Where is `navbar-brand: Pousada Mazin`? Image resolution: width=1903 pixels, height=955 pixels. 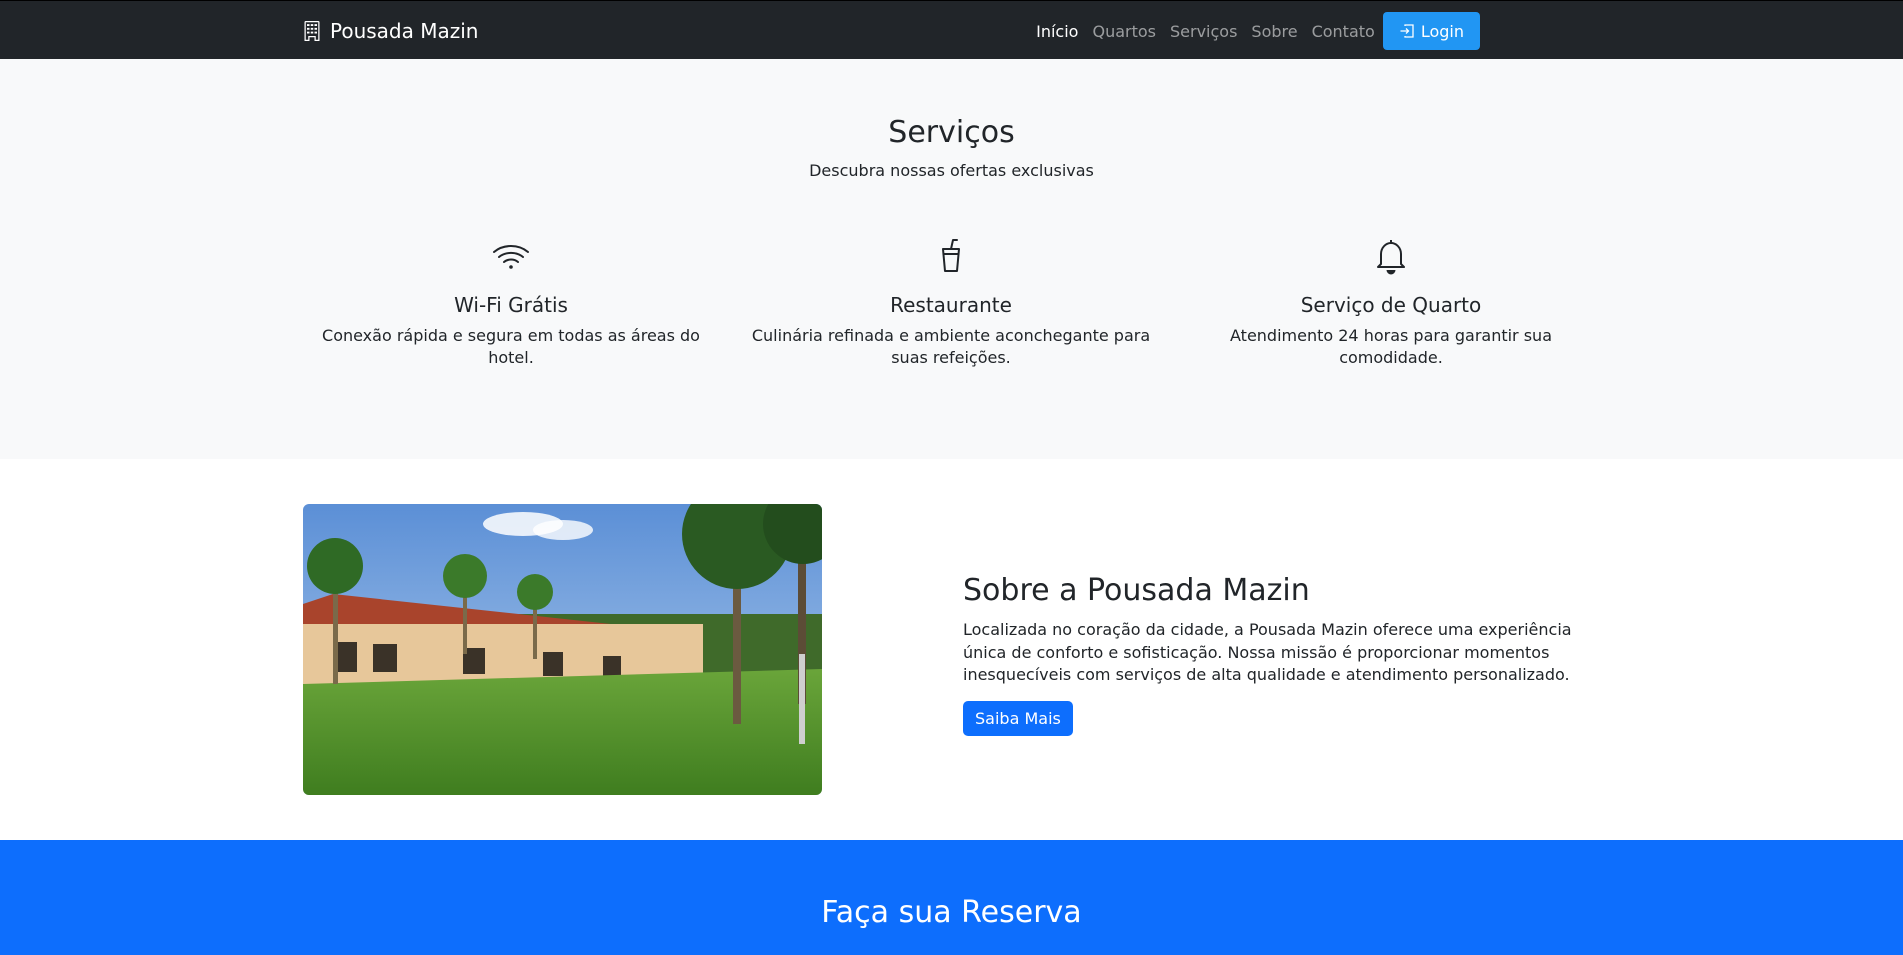
navbar-brand: Pousada Mazin is located at coordinates (390, 31).